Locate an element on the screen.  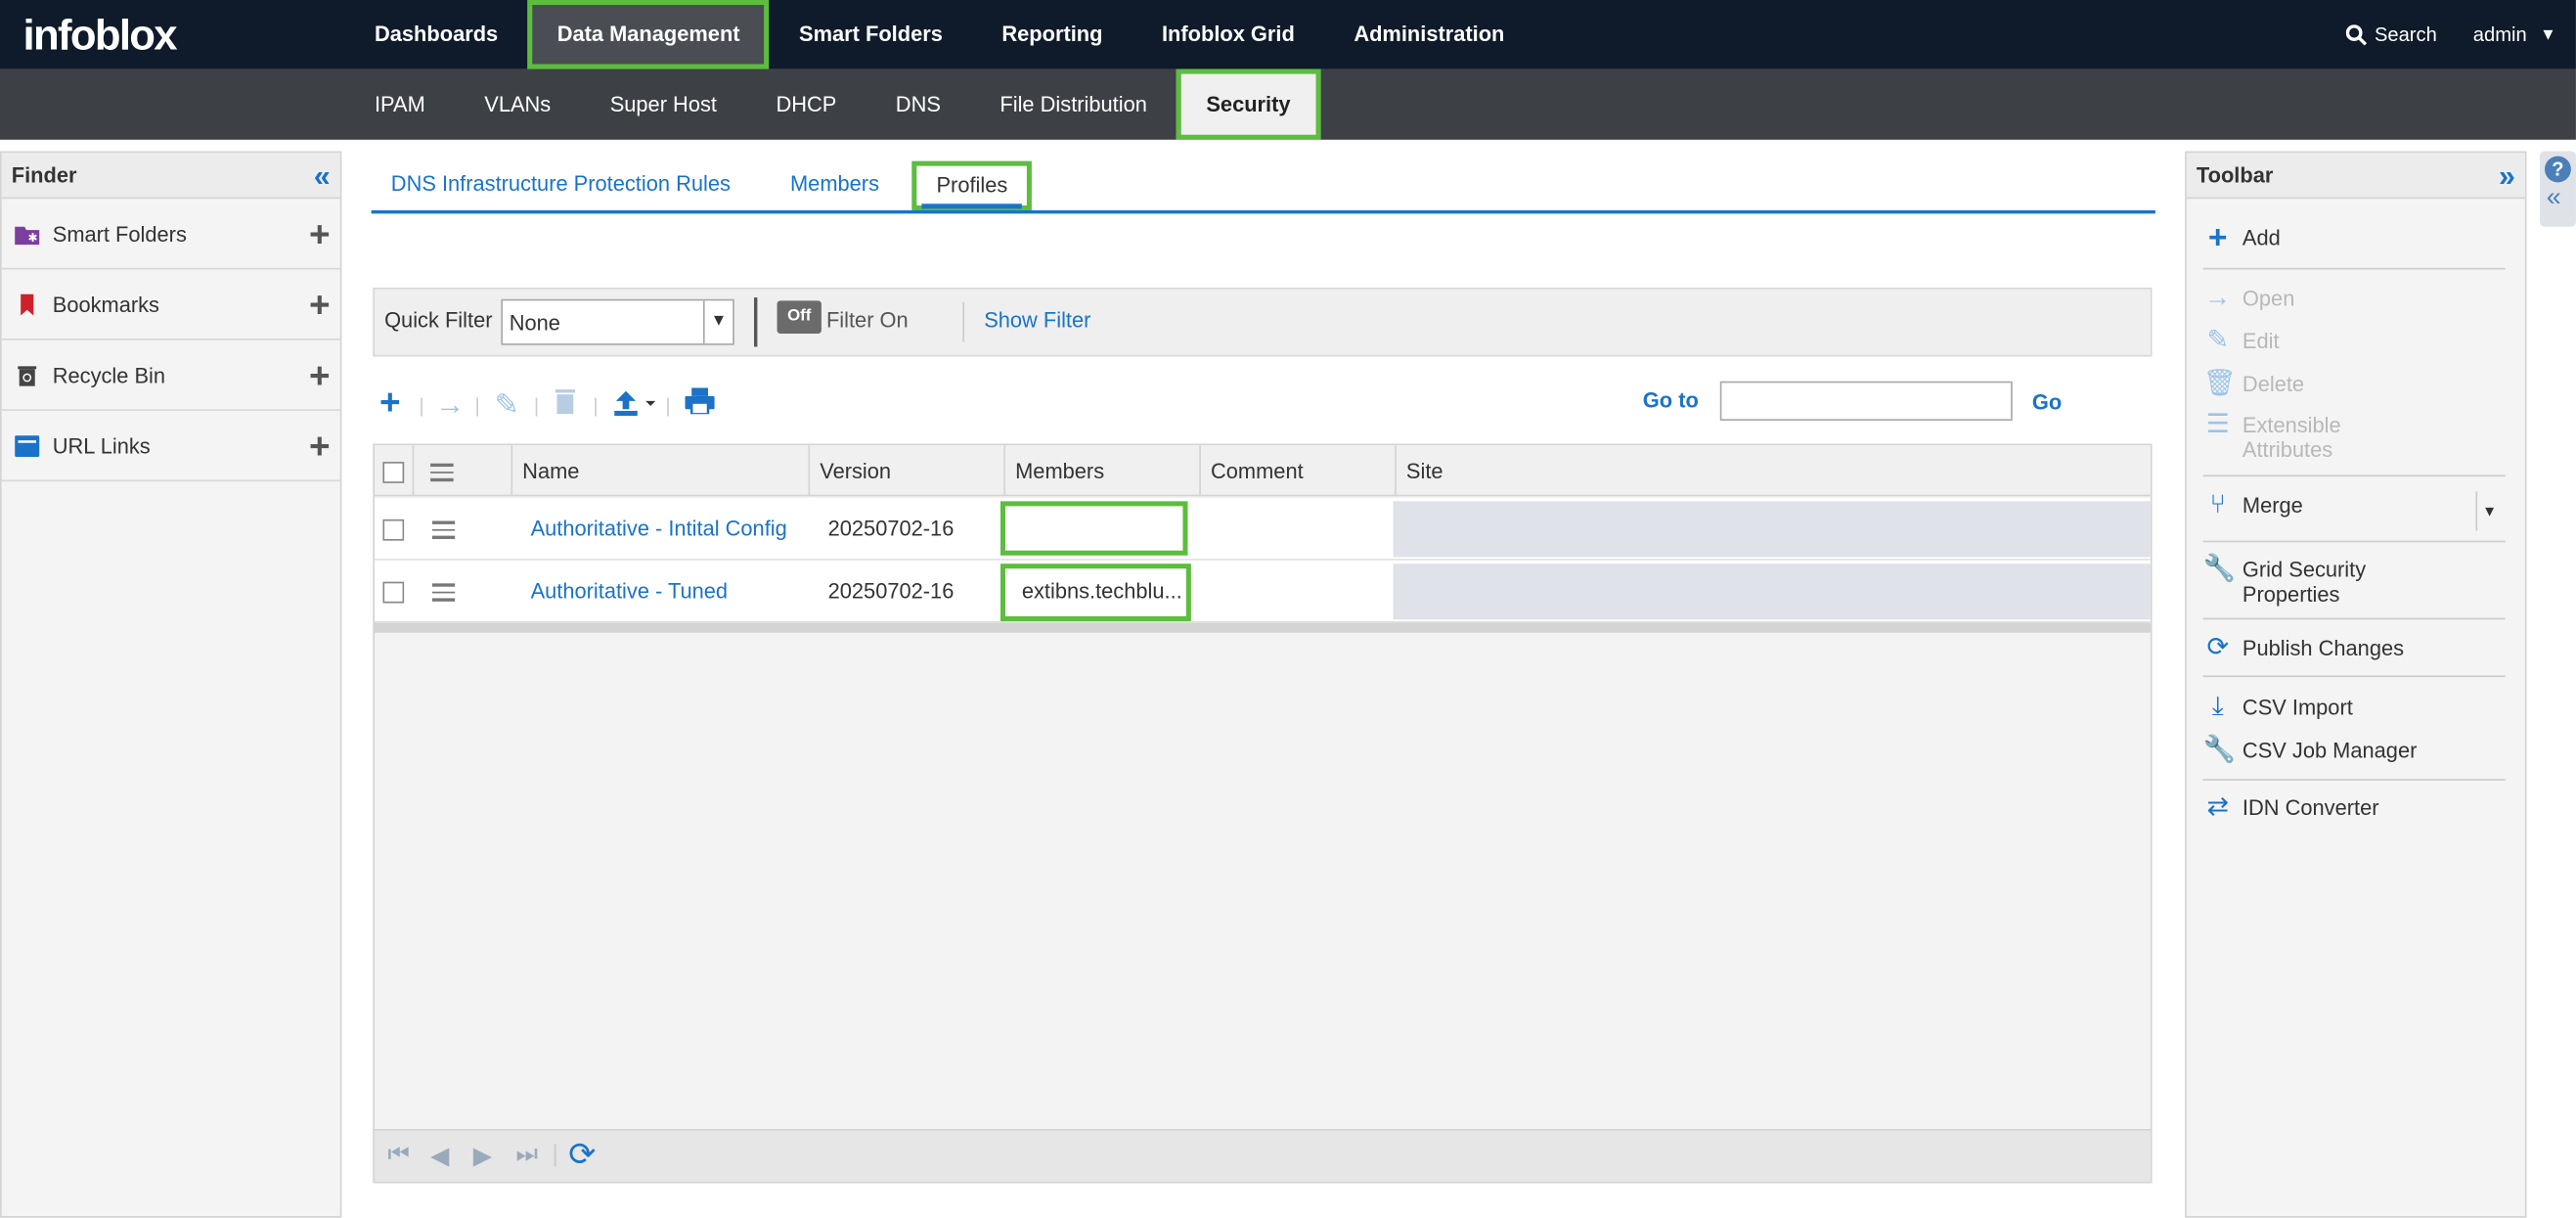
show-filter-link: Show Filter is located at coordinates (1037, 319).